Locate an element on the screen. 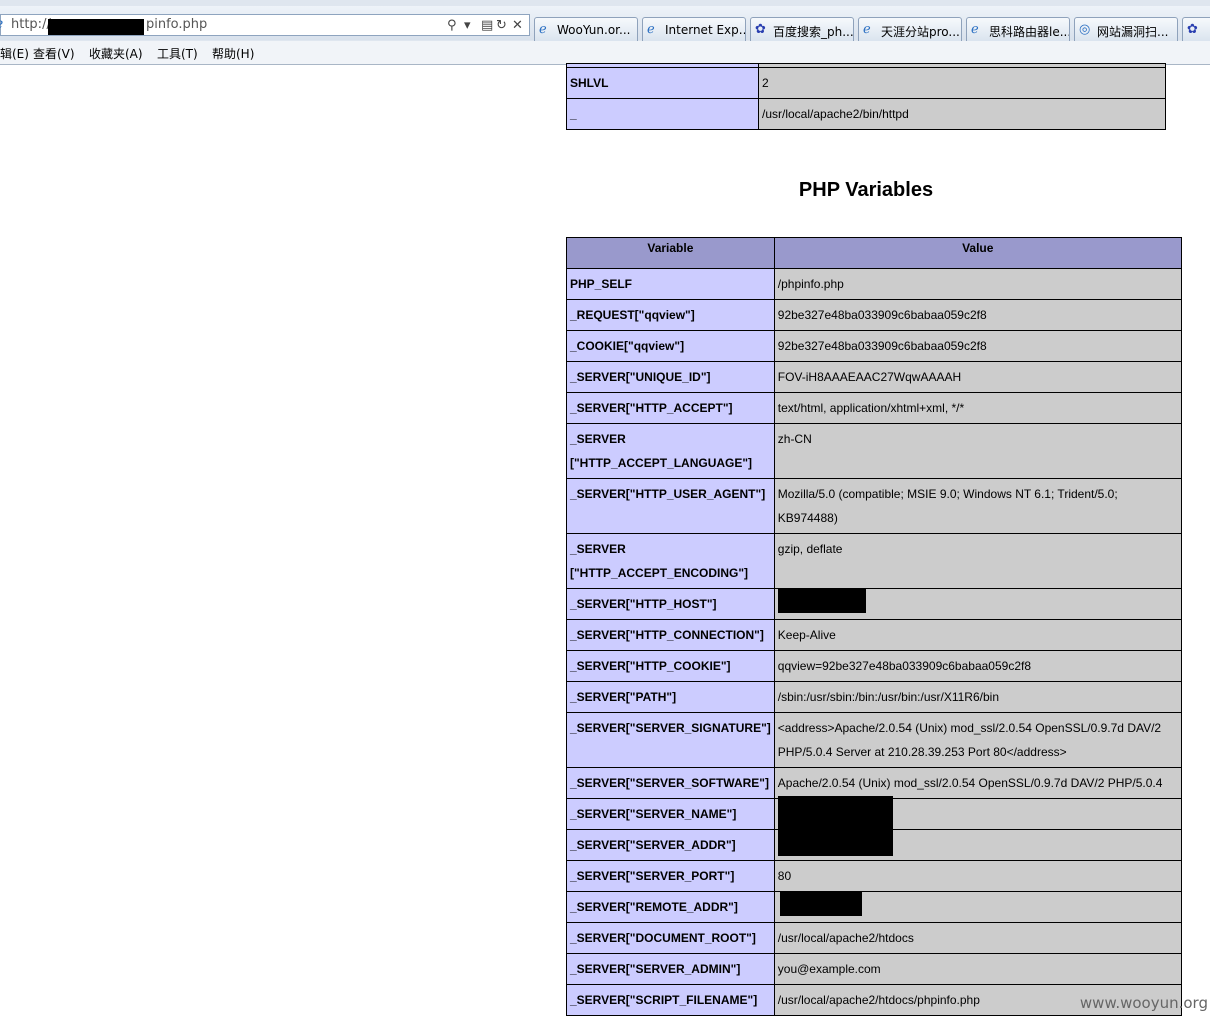 The width and height of the screenshot is (1210, 1016). variable-name: _SERVER["SERVER_ADDR"] is located at coordinates (670, 845).